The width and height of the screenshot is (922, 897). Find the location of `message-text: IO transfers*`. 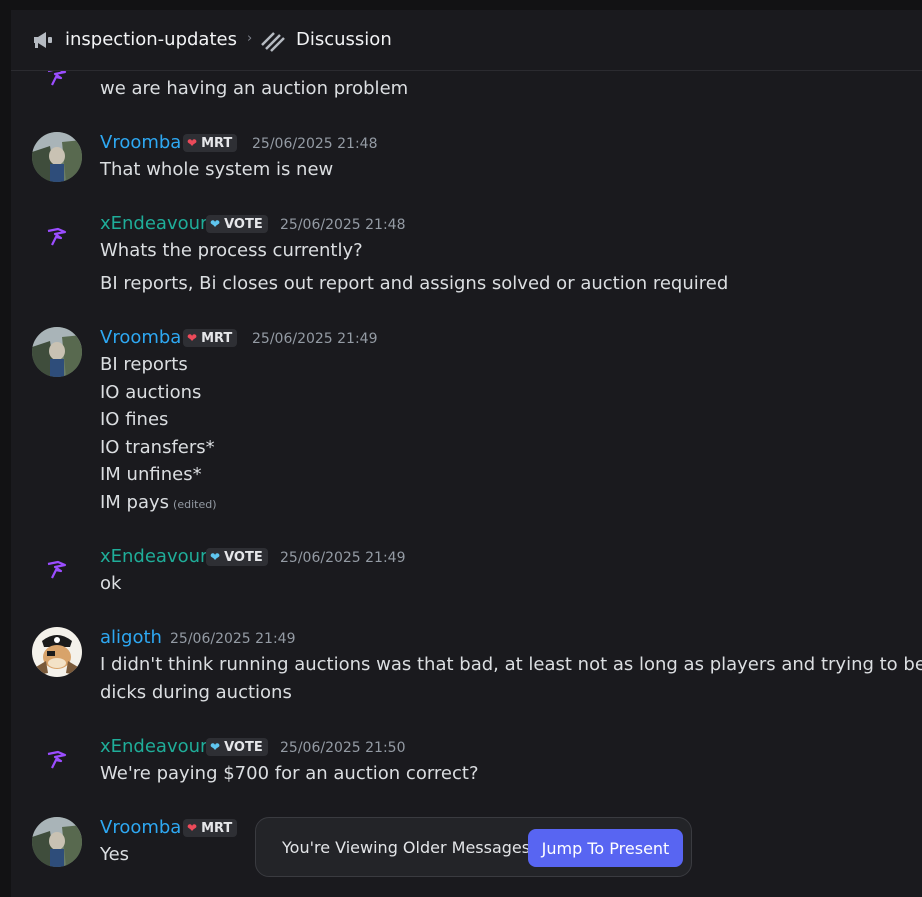

message-text: IO transfers* is located at coordinates (157, 447).